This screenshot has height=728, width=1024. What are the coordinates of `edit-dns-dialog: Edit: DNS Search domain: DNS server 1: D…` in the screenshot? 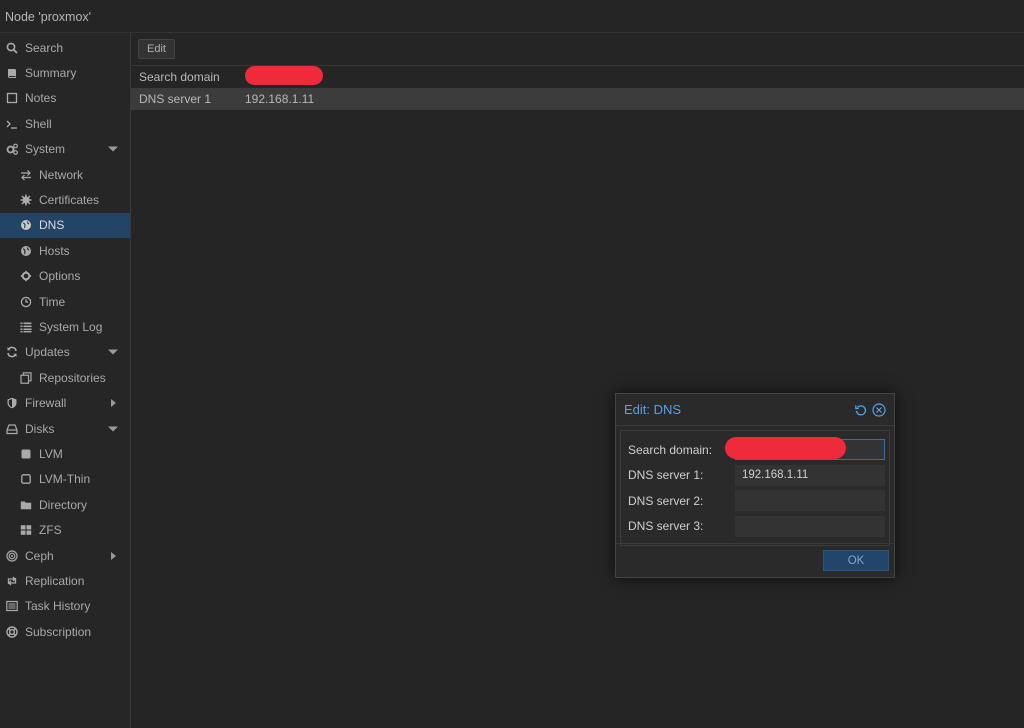 It's located at (755, 485).